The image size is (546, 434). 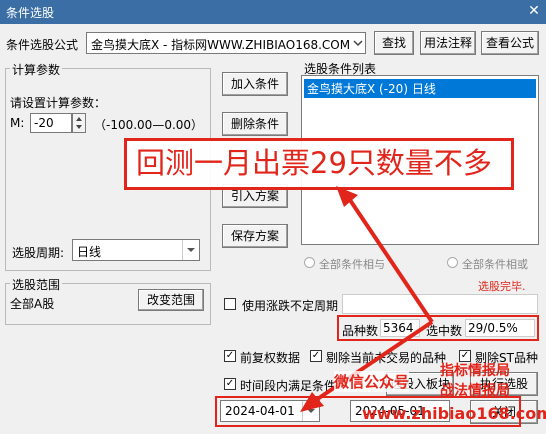 What do you see at coordinates (502, 286) in the screenshot?
I see `status-text: 选股完毕.` at bounding box center [502, 286].